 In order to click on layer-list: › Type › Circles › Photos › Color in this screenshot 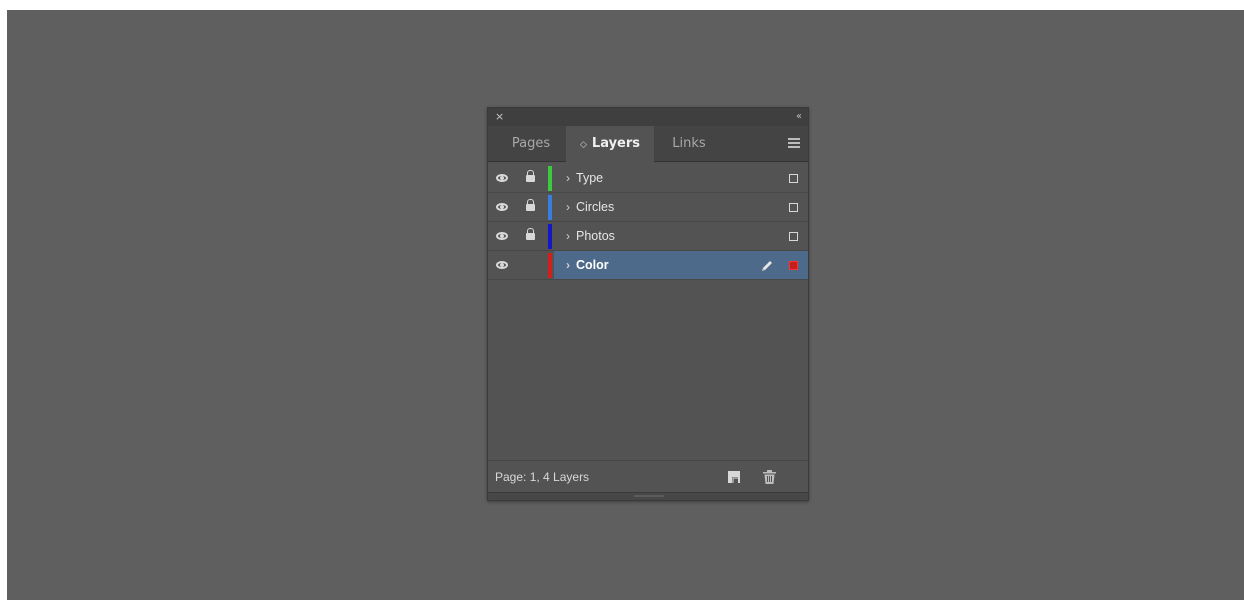, I will do `click(648, 222)`.